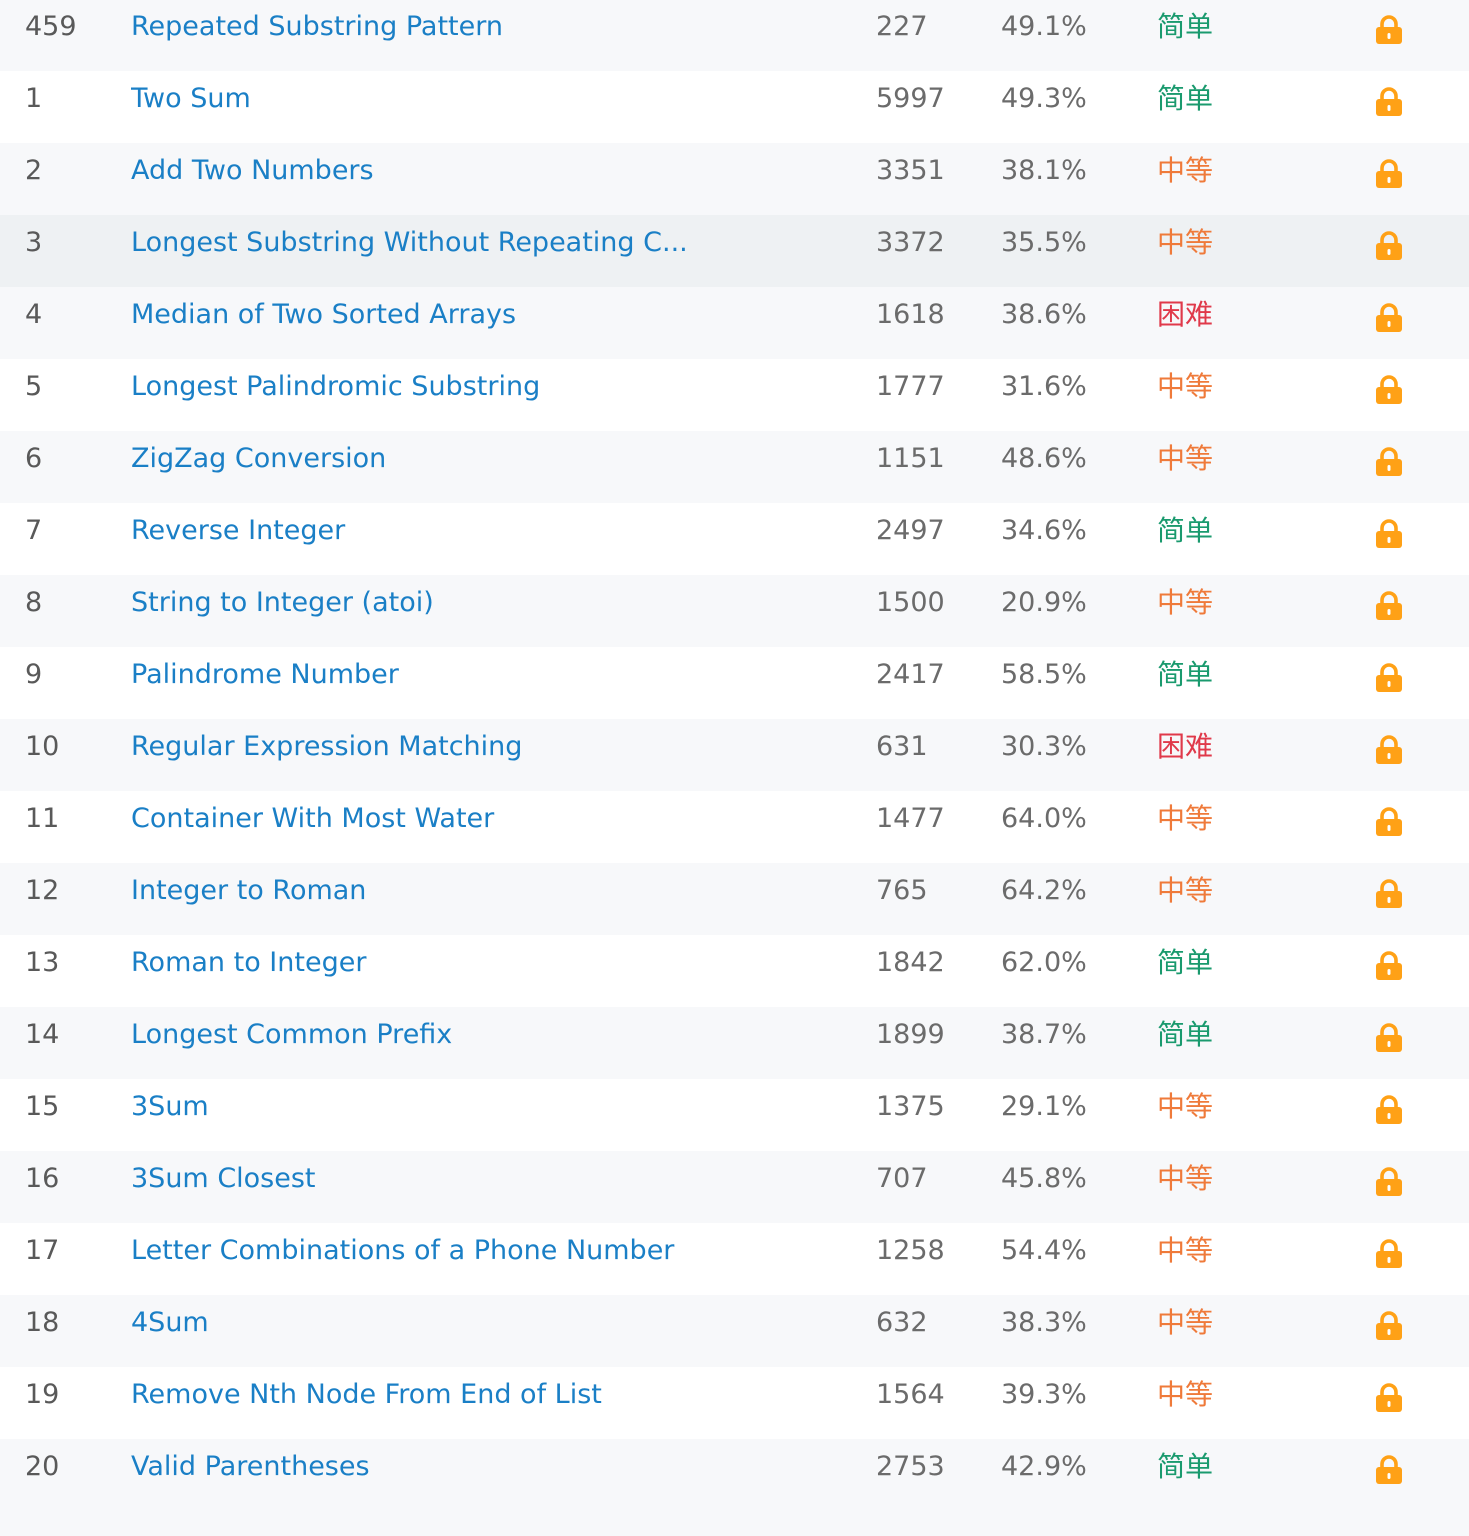 The width and height of the screenshot is (1469, 1536). What do you see at coordinates (1044, 1250) in the screenshot?
I see `acceptance-rate: 54.4%` at bounding box center [1044, 1250].